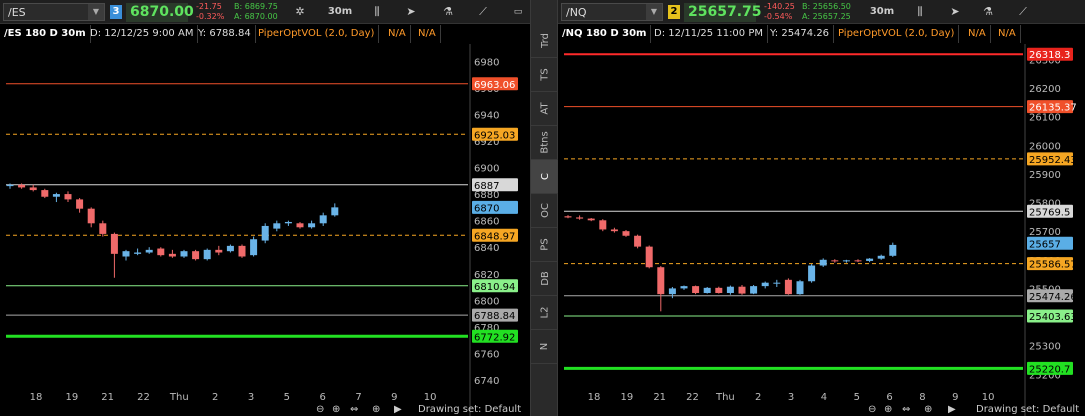 Image resolution: width=1085 pixels, height=416 pixels. What do you see at coordinates (1053, 317) in the screenshot?
I see `price-label: 25403.63` at bounding box center [1053, 317].